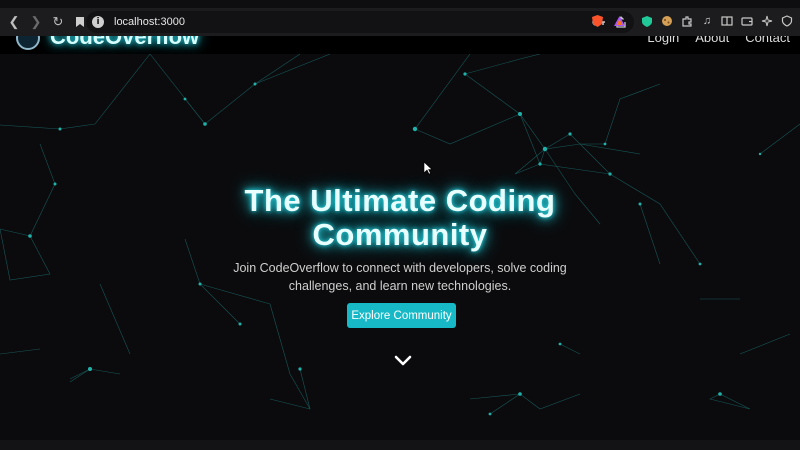 This screenshot has width=800, height=450. I want to click on brave-shield-icon, so click(597, 21).